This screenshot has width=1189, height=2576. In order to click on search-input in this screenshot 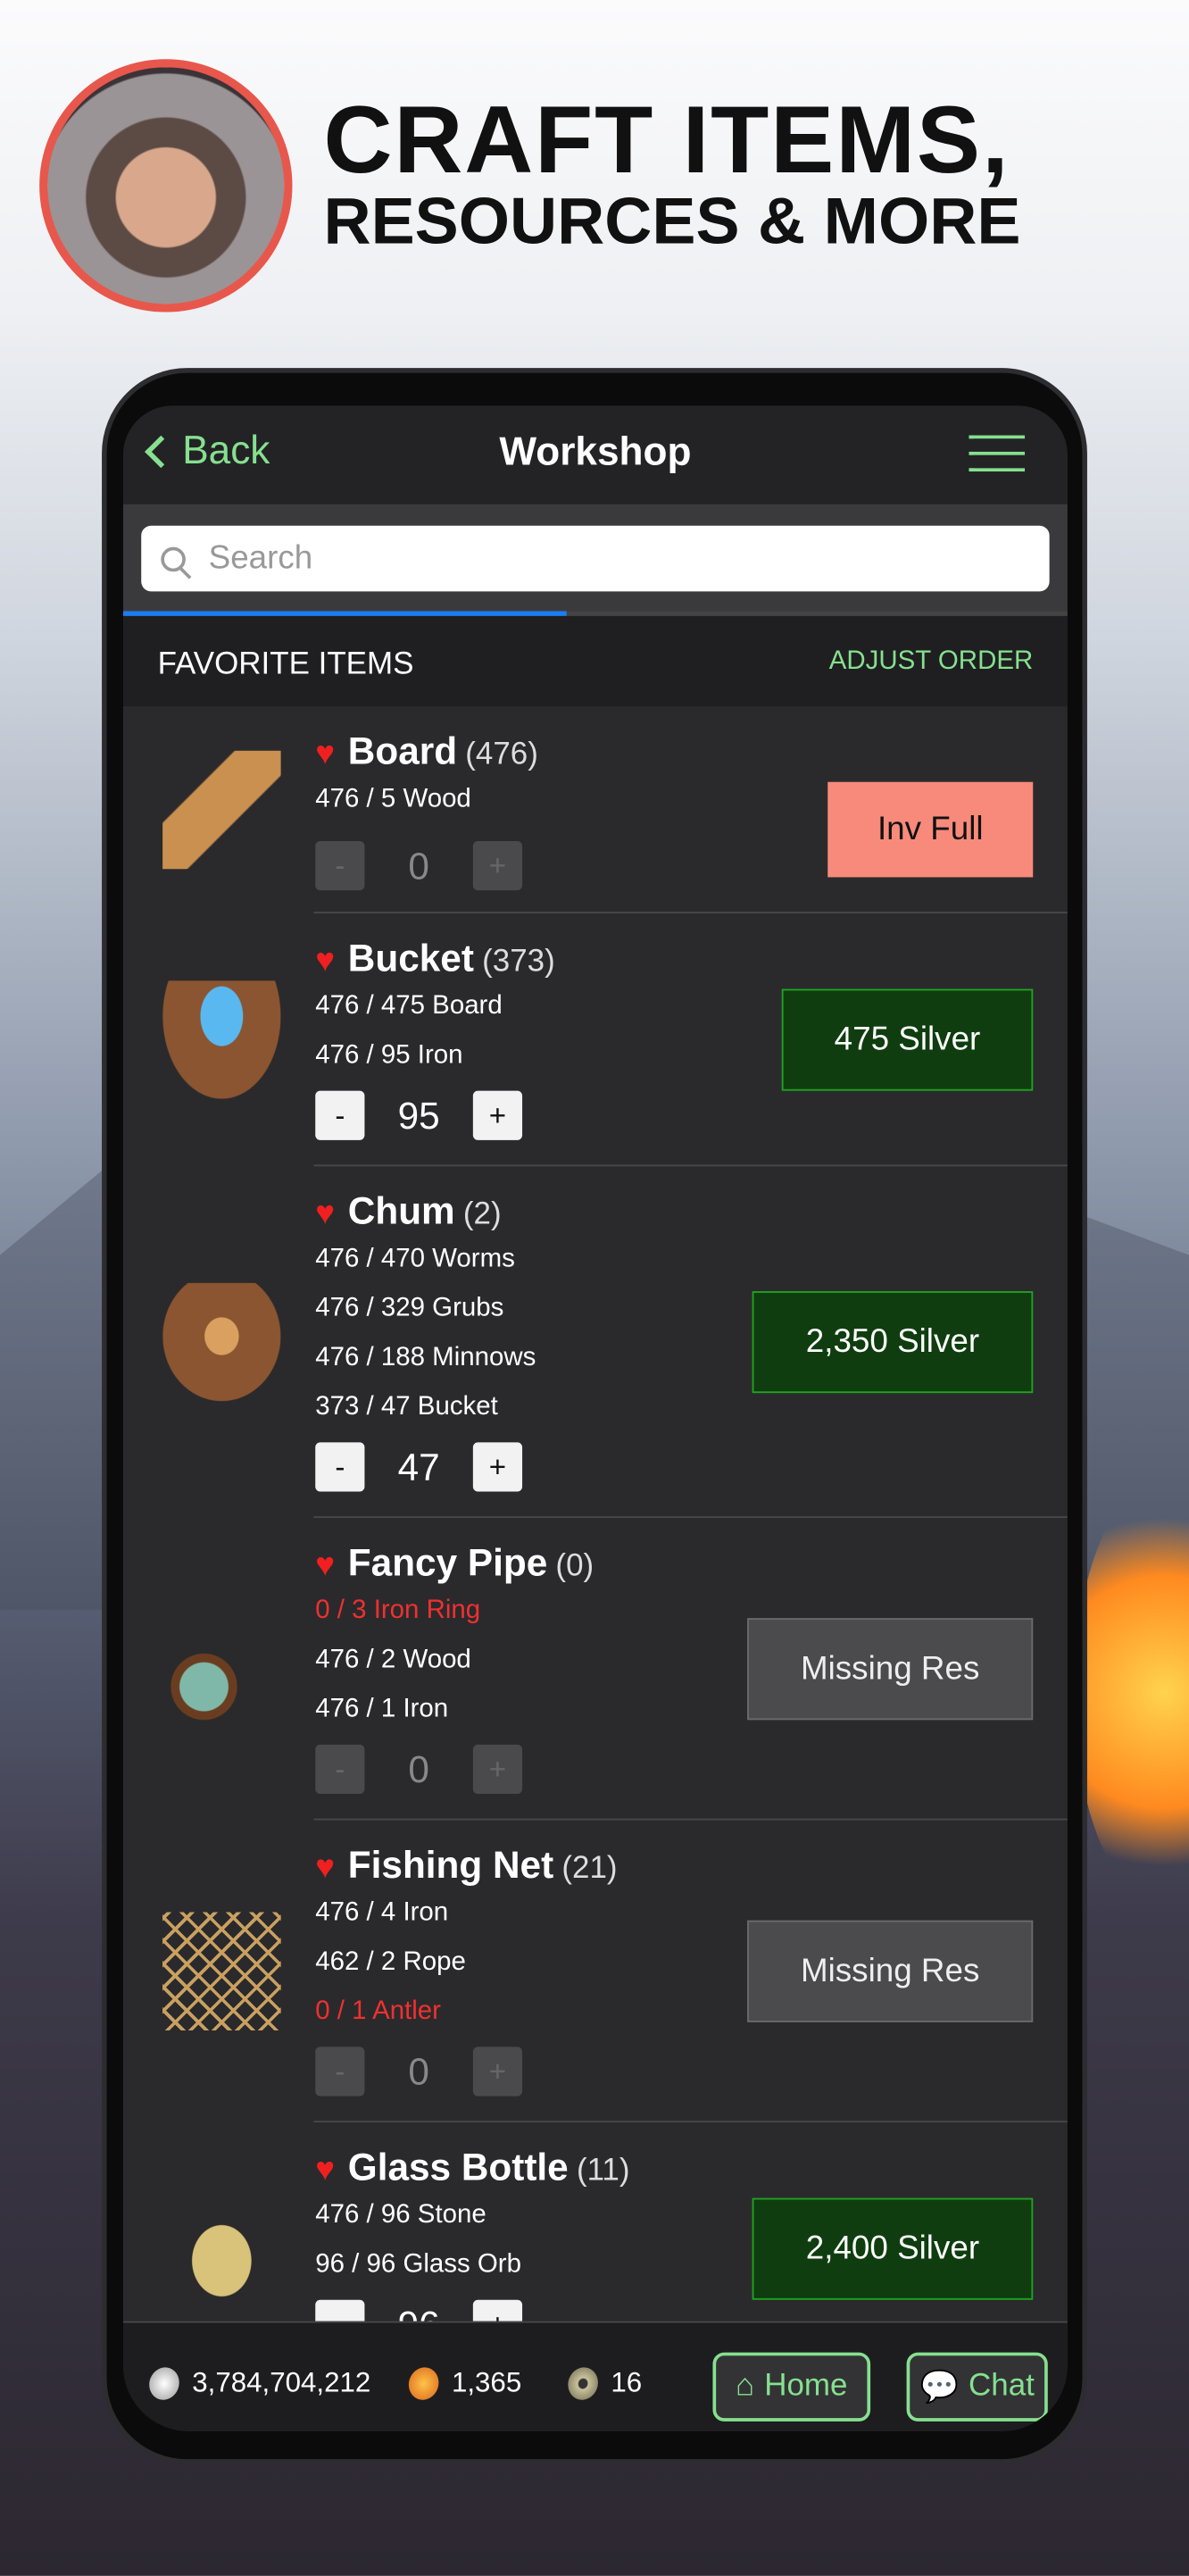, I will do `click(602, 558)`.